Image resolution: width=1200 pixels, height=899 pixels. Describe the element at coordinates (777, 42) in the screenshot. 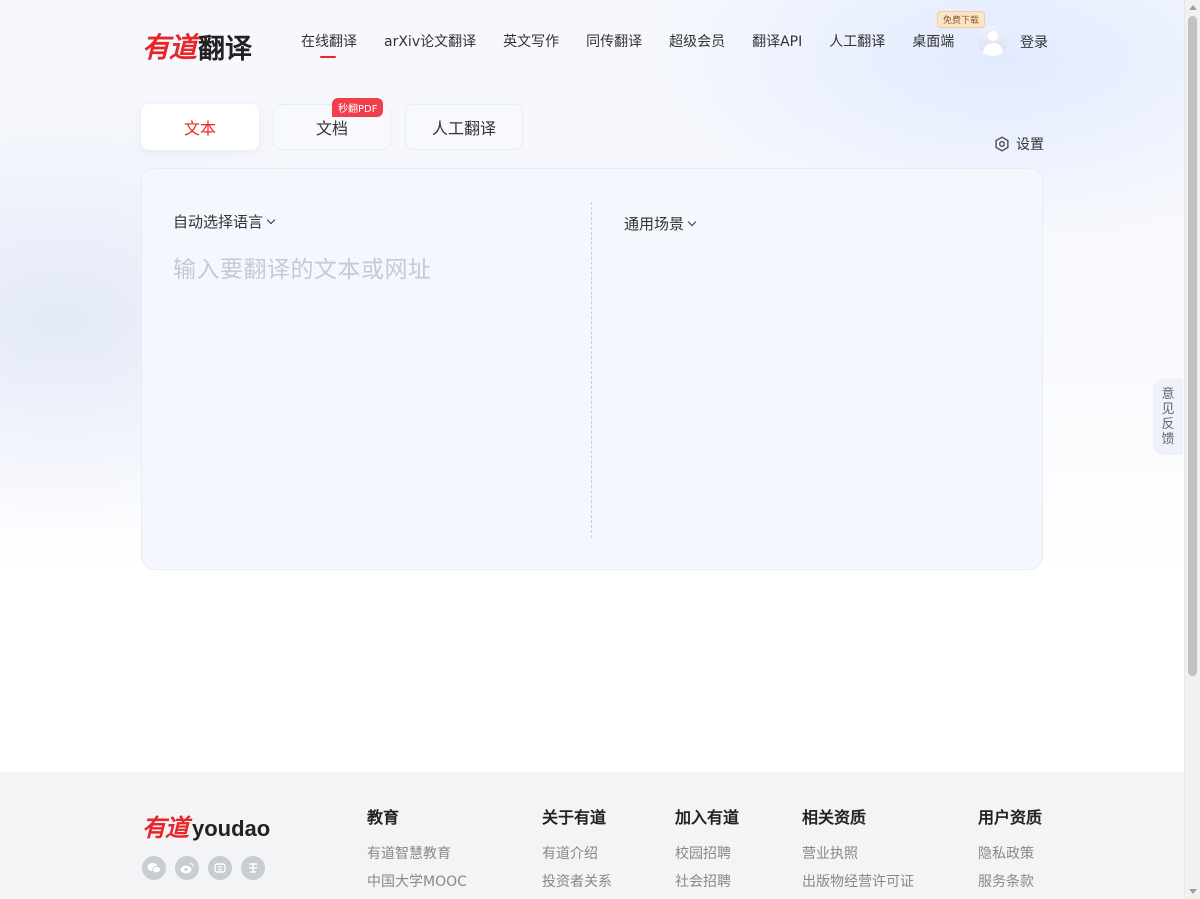

I see `nav-translate-api: 翻译API` at that location.